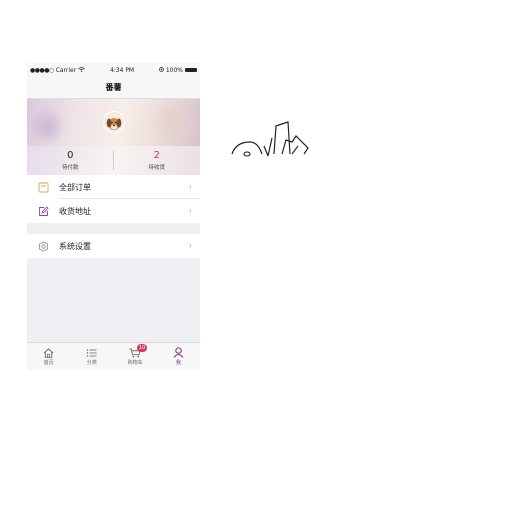 This screenshot has height=512, width=512. I want to click on tab-label: 首页, so click(48, 362).